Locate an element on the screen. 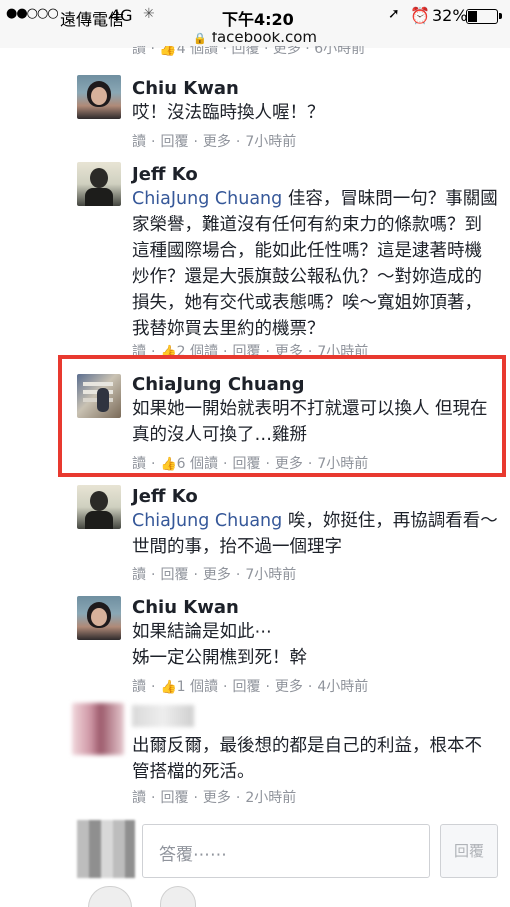 The image size is (510, 907). comment-text: 出爾反爾，最後想的都是自己的利益，根本不管搭檔的死活。 is located at coordinates (307, 759).